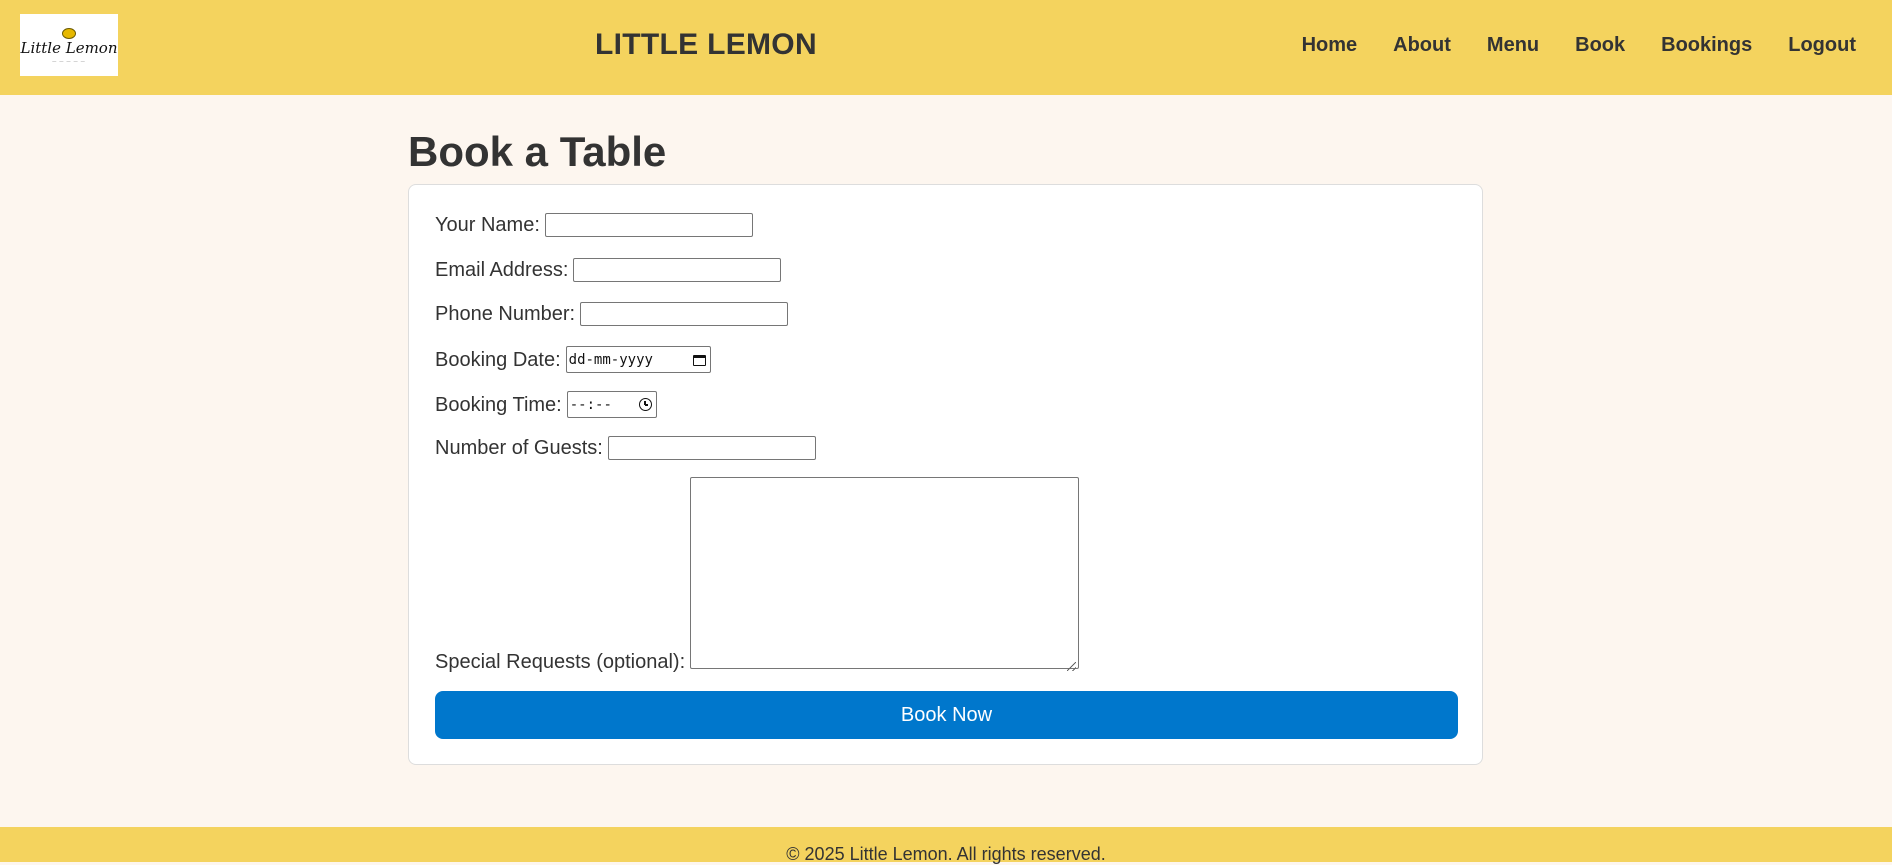  I want to click on name-label: Your Name:, so click(487, 225).